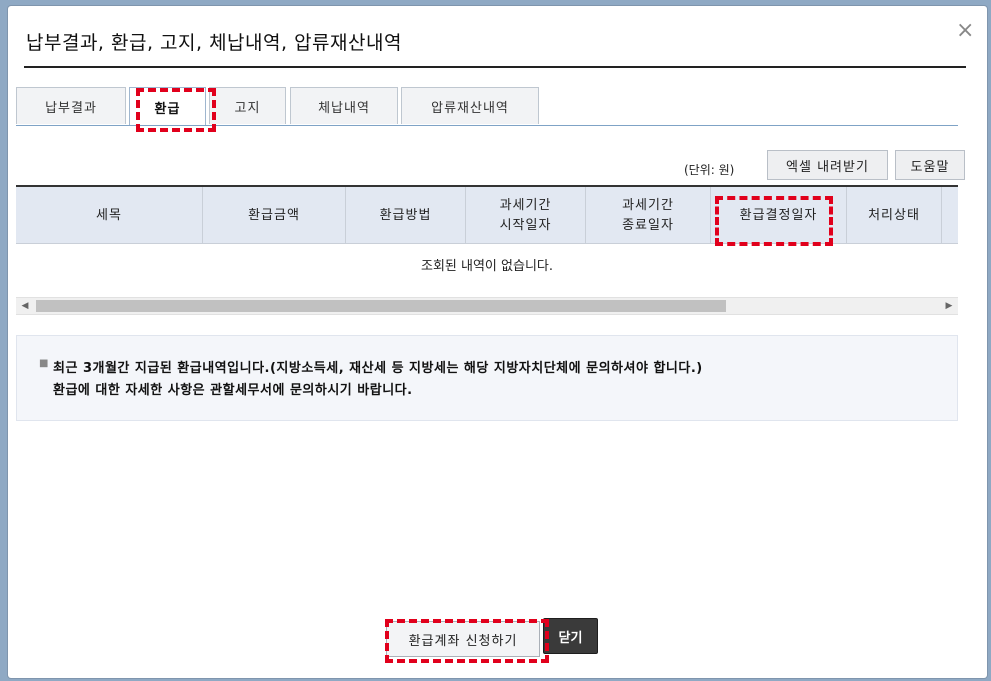  I want to click on tab-underline, so click(487, 125).